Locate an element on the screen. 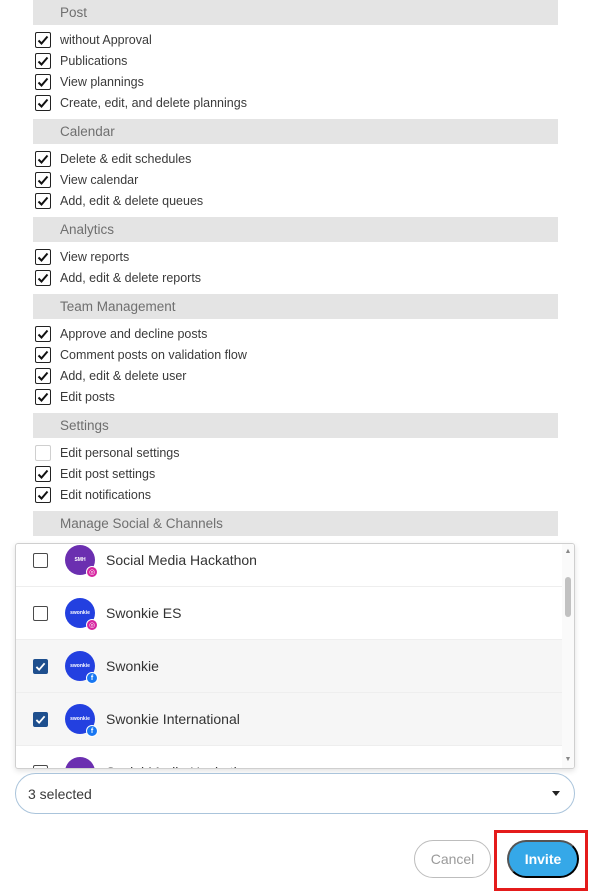  permission-label: without Approval is located at coordinates (106, 39).